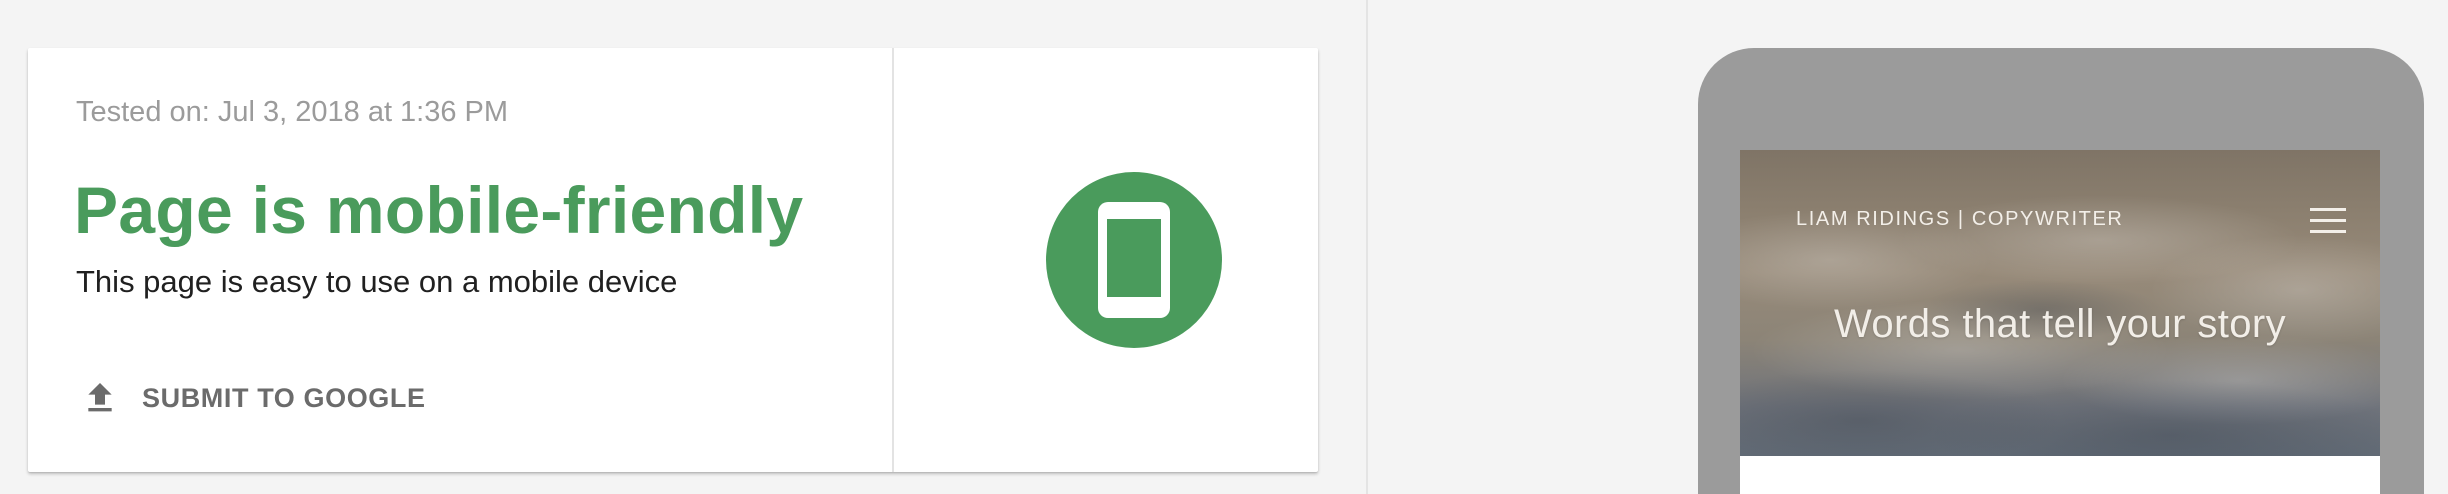 The width and height of the screenshot is (2448, 494). I want to click on upload-icon, so click(100, 397).